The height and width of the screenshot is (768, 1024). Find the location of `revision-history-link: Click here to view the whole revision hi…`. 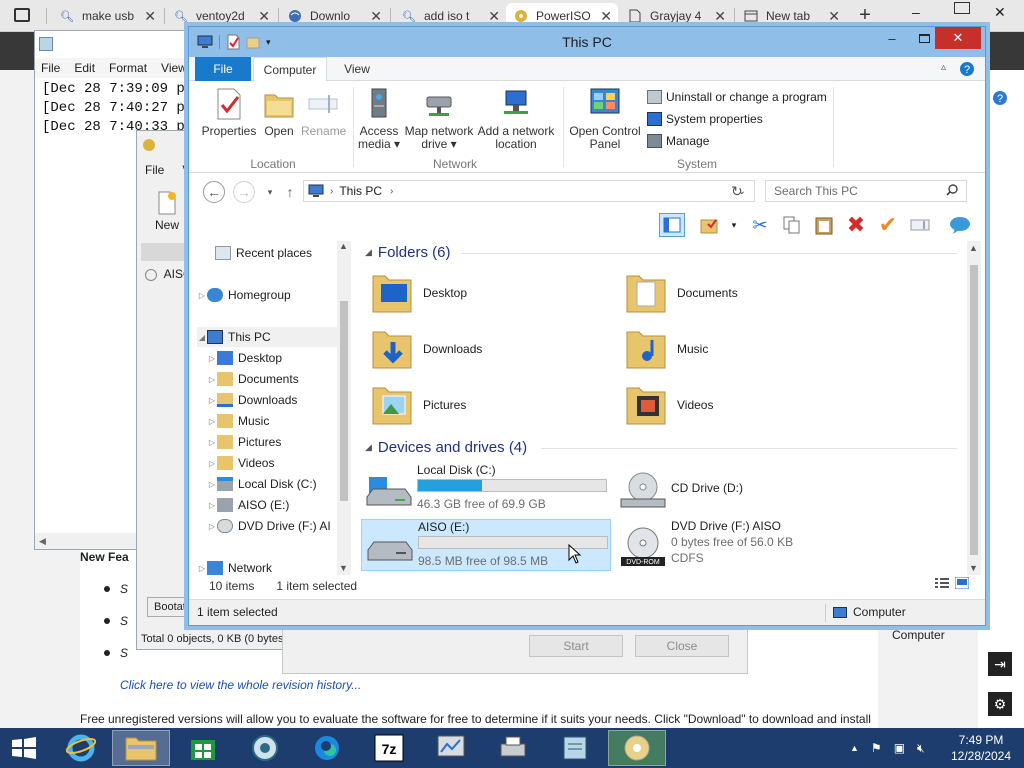

revision-history-link: Click here to view the whole revision hi… is located at coordinates (240, 685).